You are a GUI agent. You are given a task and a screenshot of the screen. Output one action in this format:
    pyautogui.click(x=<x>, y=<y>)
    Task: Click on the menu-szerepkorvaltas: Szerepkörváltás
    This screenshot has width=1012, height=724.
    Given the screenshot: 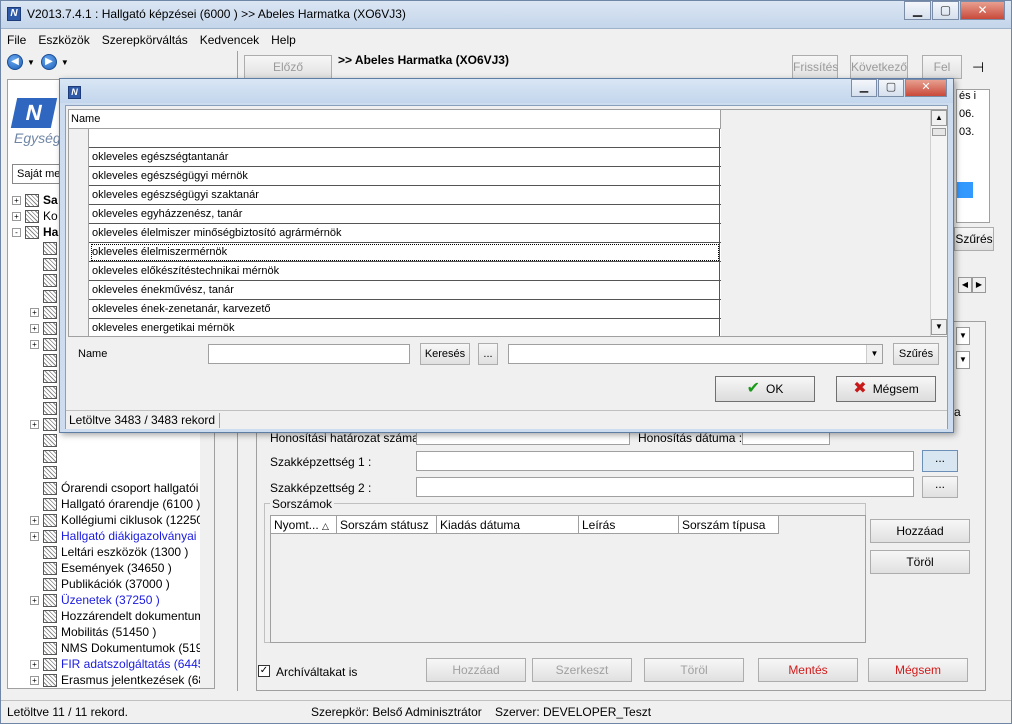 What is the action you would take?
    pyautogui.click(x=145, y=40)
    